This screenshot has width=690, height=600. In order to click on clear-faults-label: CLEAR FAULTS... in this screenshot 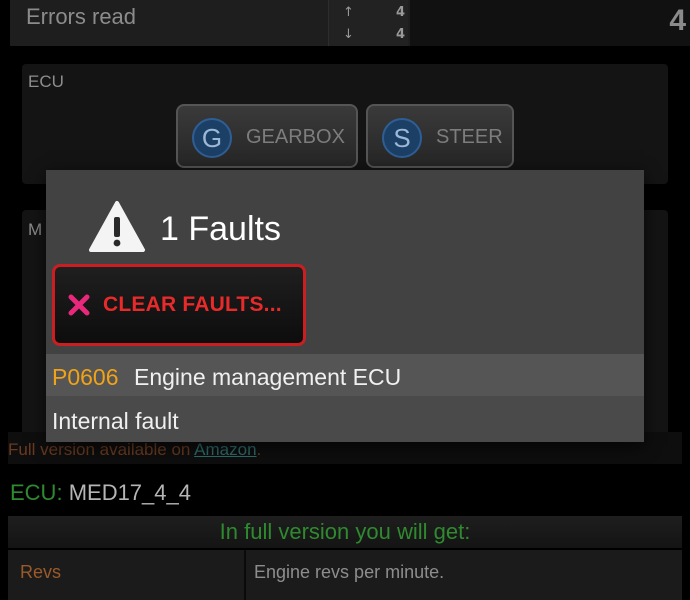, I will do `click(192, 304)`.